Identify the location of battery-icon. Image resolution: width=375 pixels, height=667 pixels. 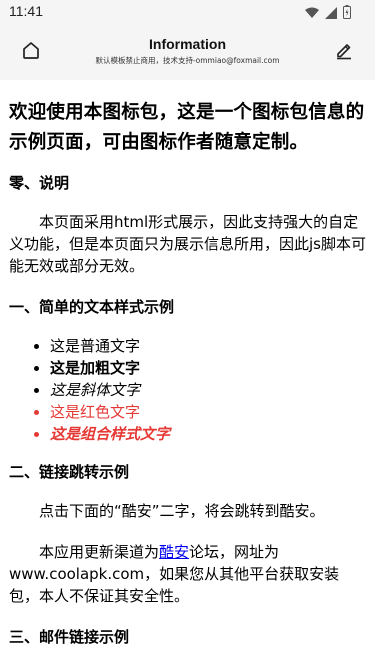
(347, 13).